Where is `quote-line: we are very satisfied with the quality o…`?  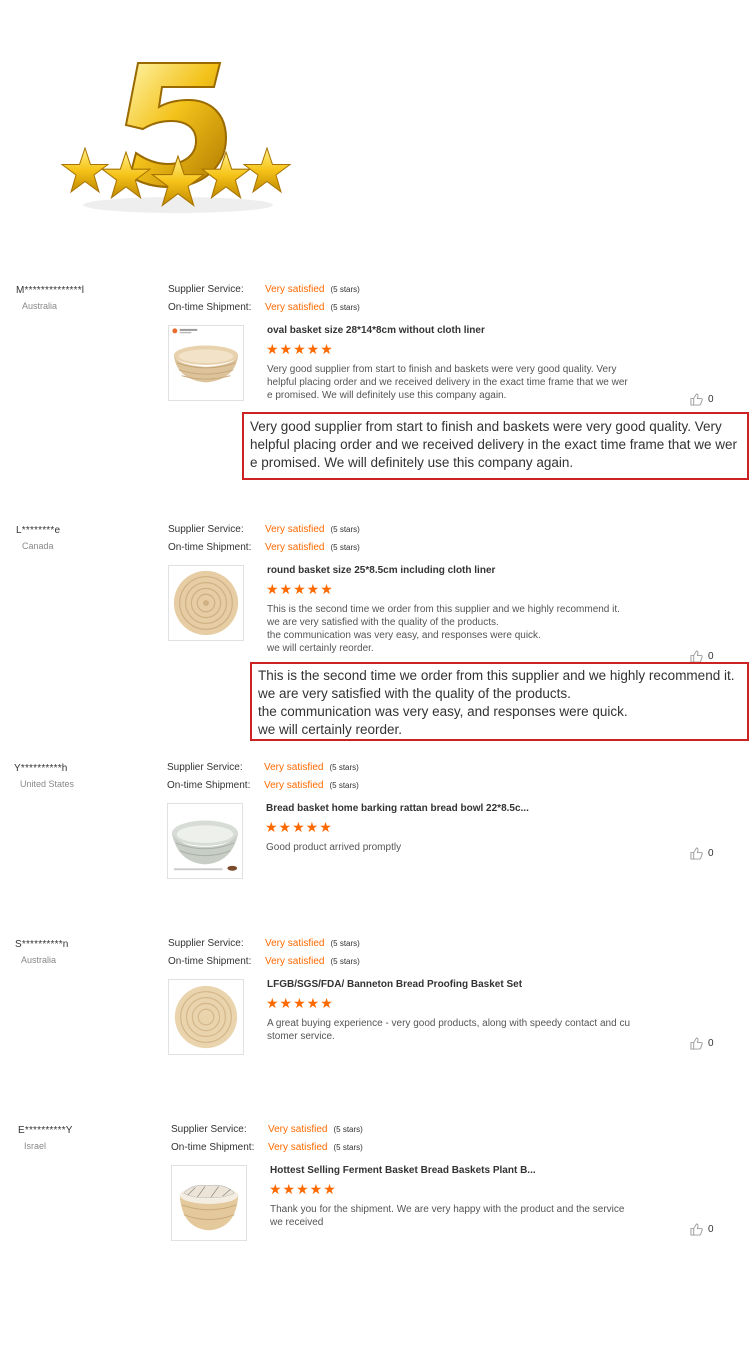 quote-line: we are very satisfied with the quality o… is located at coordinates (414, 693).